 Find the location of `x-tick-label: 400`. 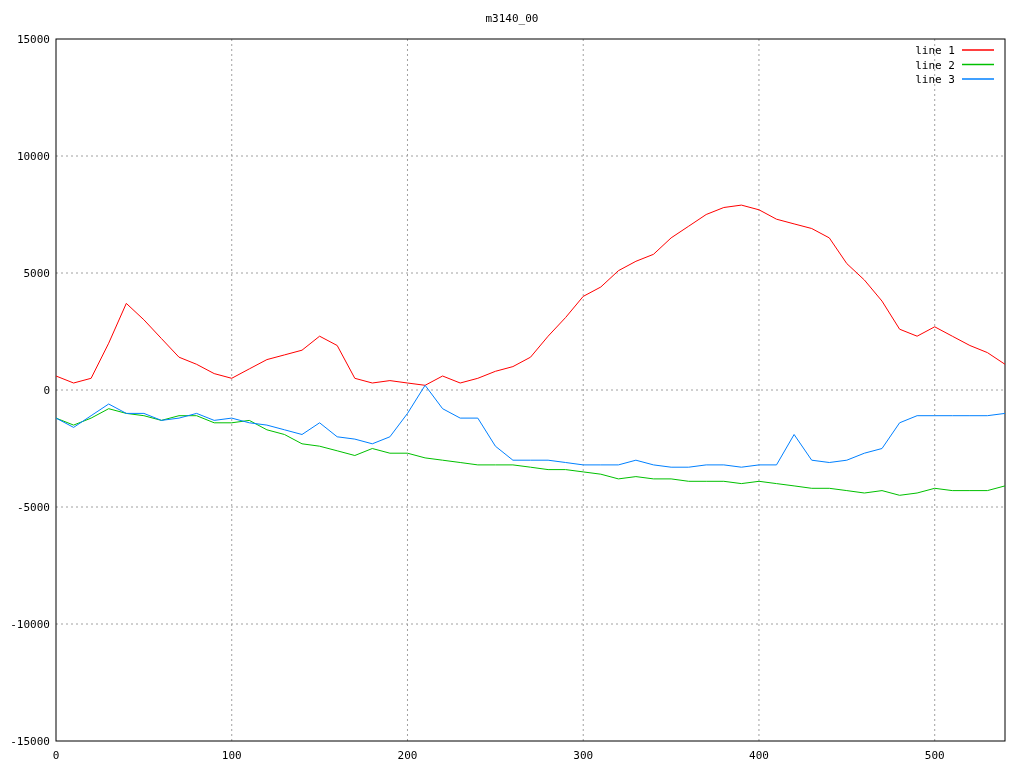

x-tick-label: 400 is located at coordinates (759, 755).